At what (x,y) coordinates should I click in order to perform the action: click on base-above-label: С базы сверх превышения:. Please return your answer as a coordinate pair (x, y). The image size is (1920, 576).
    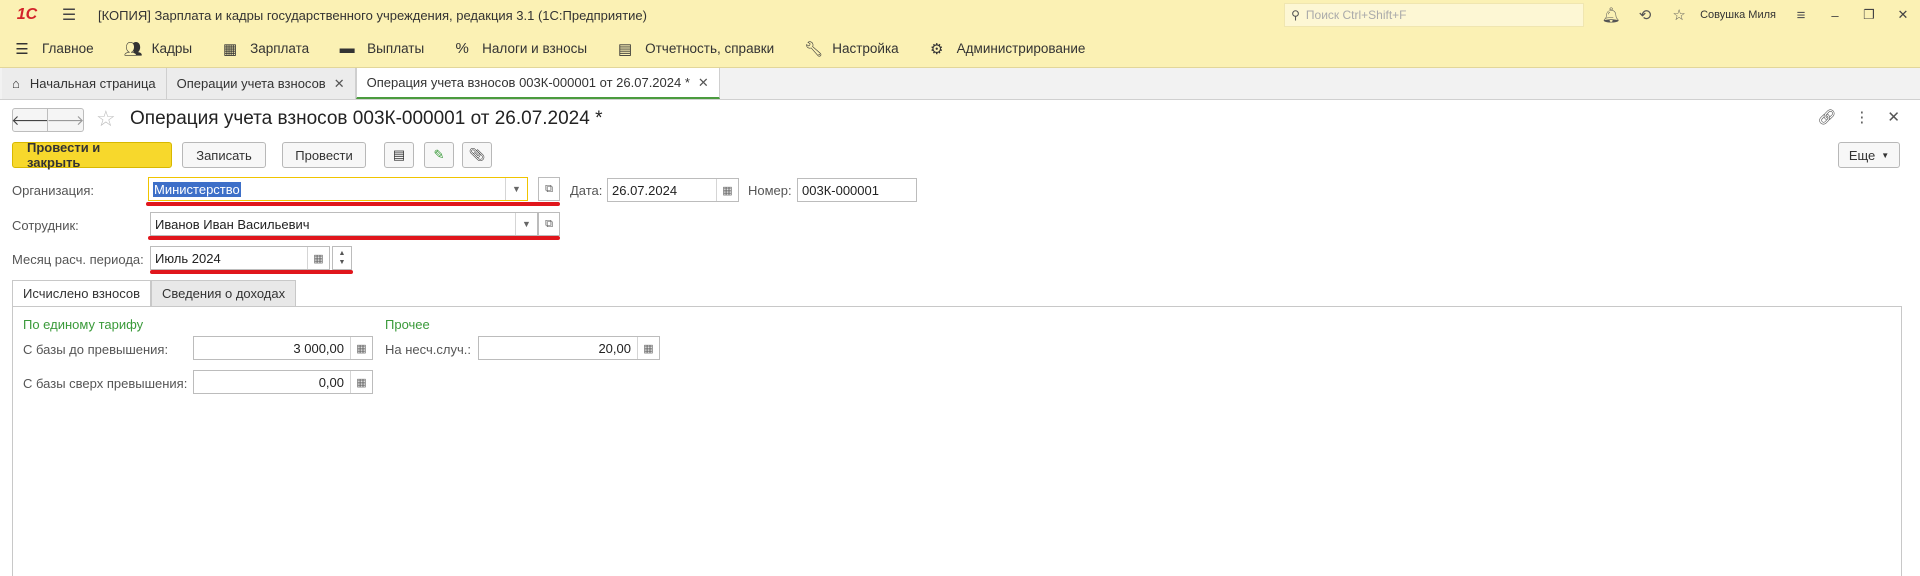
    Looking at the image, I should click on (105, 383).